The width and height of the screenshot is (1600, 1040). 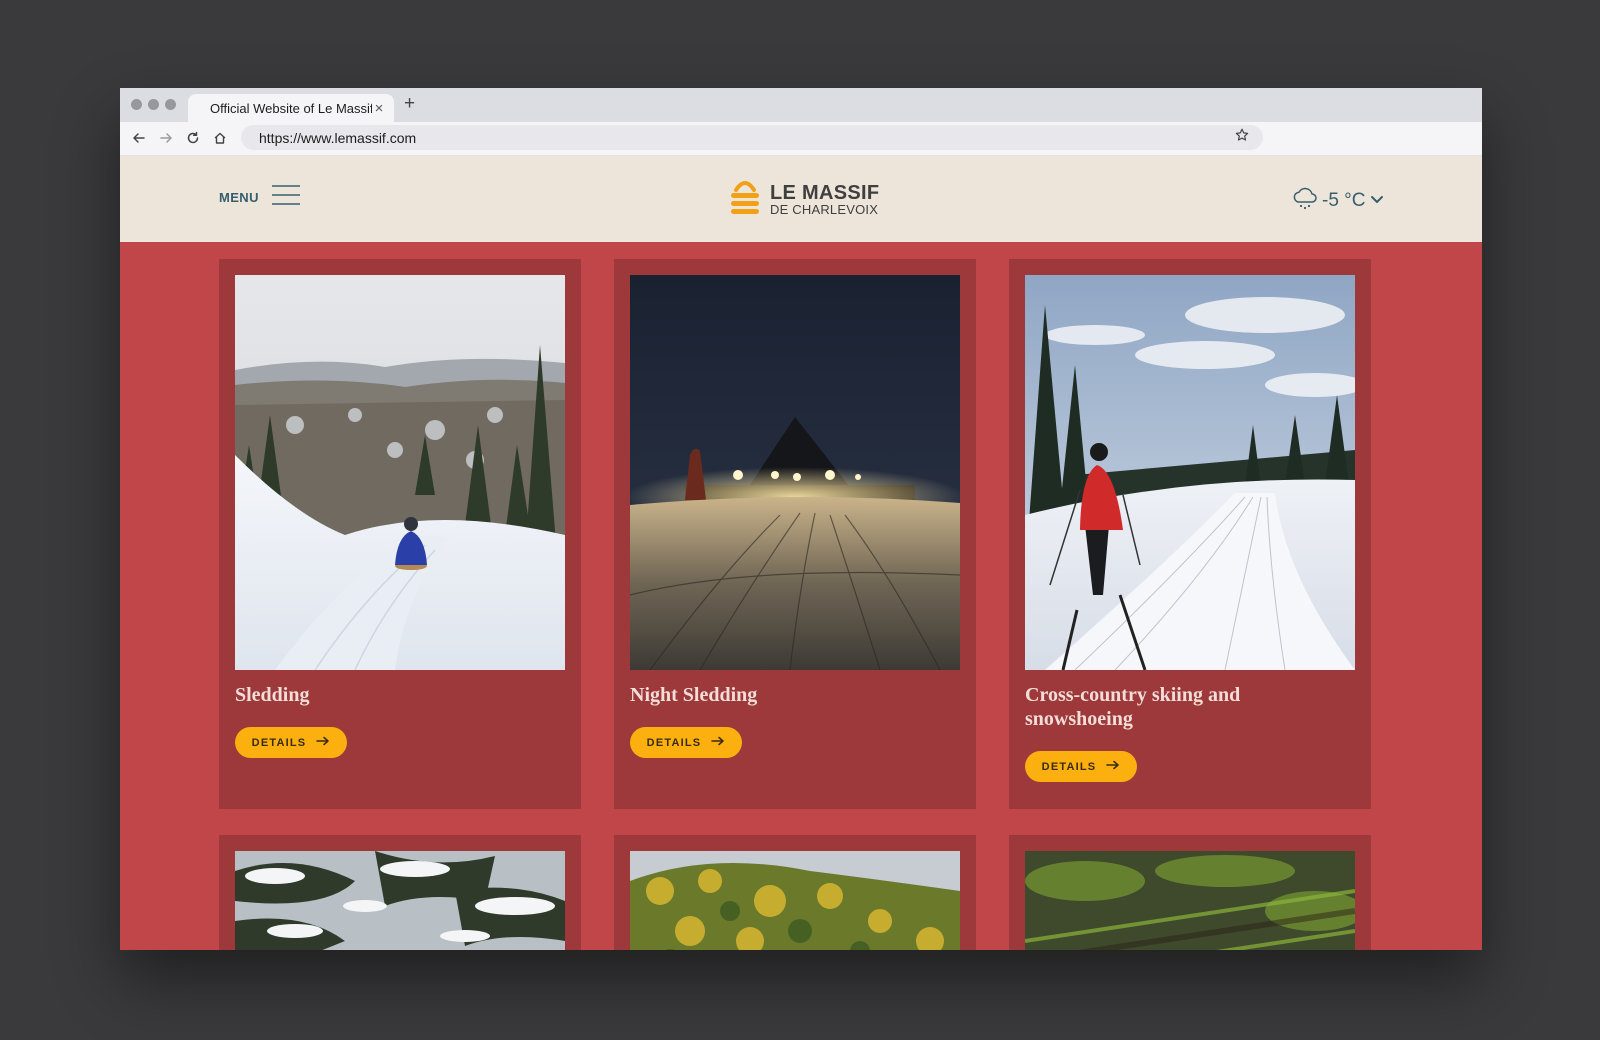 I want to click on weather-widget: -5 °C, so click(x=1338, y=200).